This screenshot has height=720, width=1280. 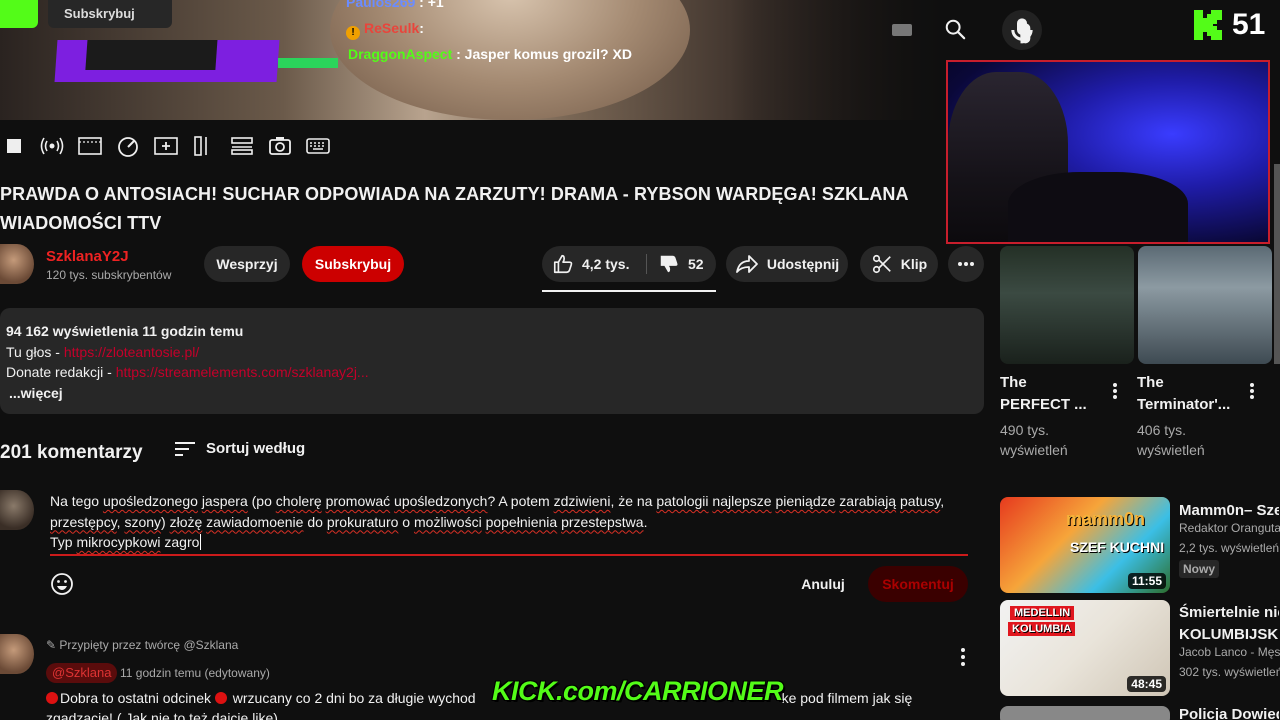 What do you see at coordinates (35, 351) in the screenshot?
I see `description-text: Tu głos -` at bounding box center [35, 351].